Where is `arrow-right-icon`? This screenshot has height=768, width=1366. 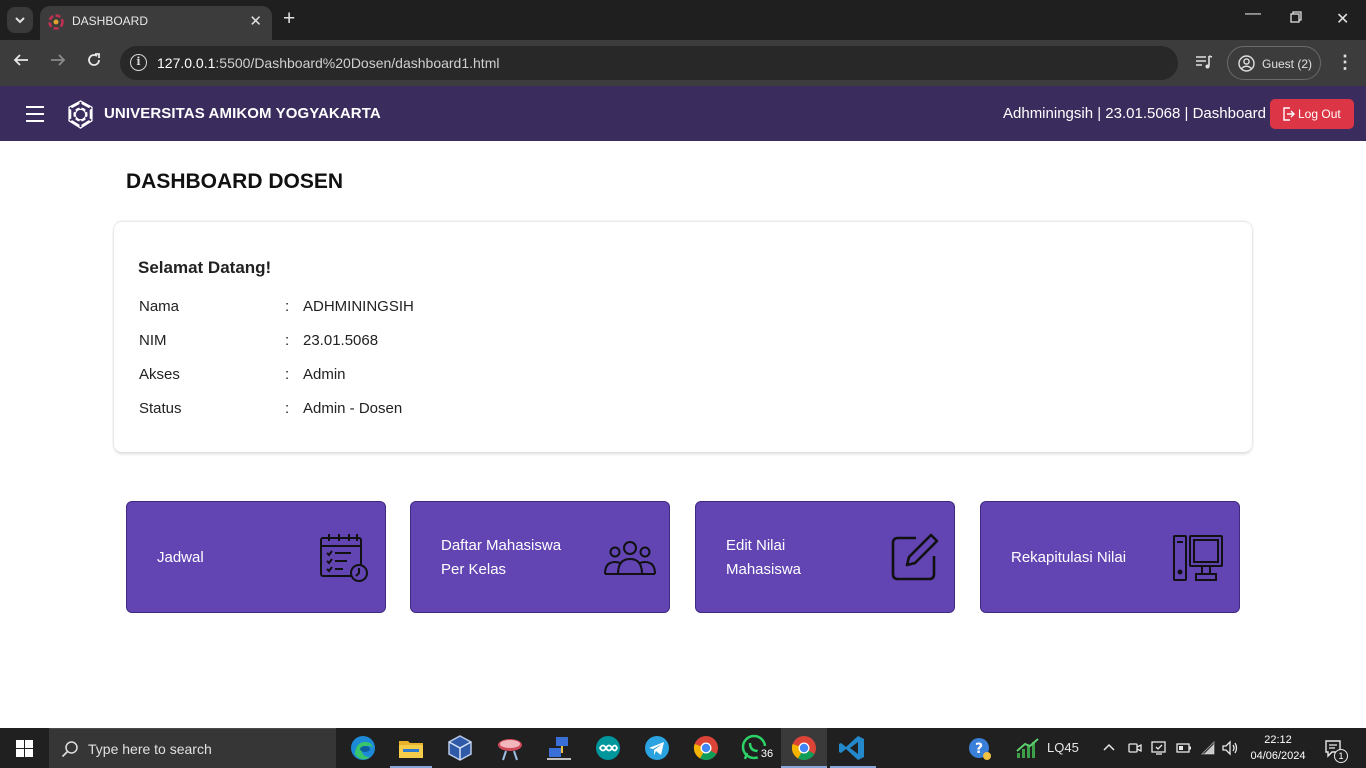
arrow-right-icon is located at coordinates (58, 60).